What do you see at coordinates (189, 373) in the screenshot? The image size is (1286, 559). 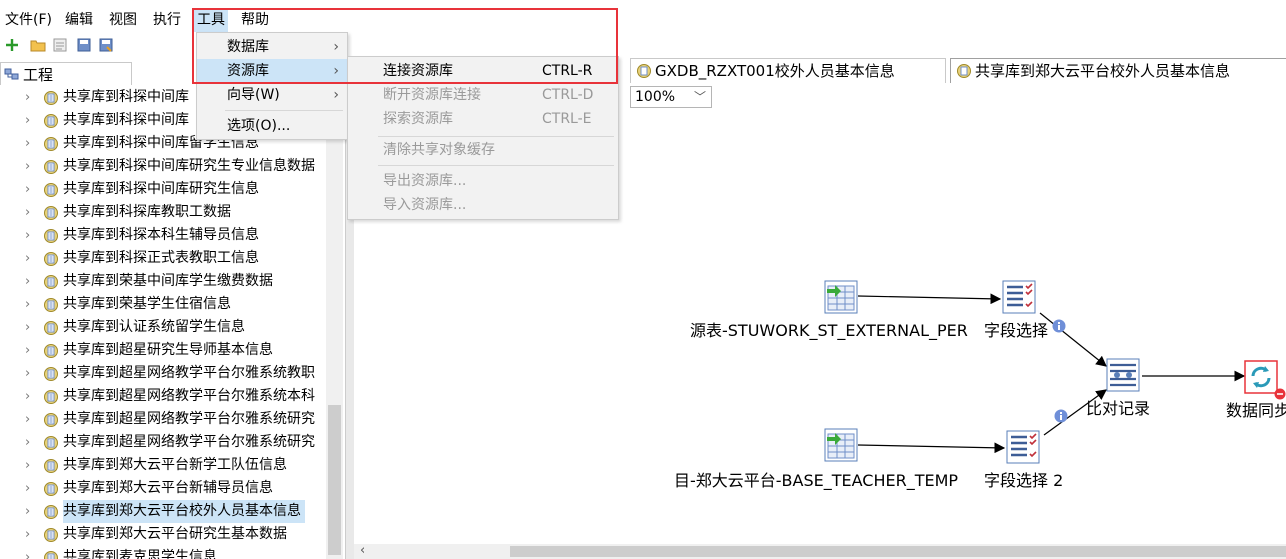 I see `tree-item-label: 共享库到超星网络教学平台尔雅系统教职` at bounding box center [189, 373].